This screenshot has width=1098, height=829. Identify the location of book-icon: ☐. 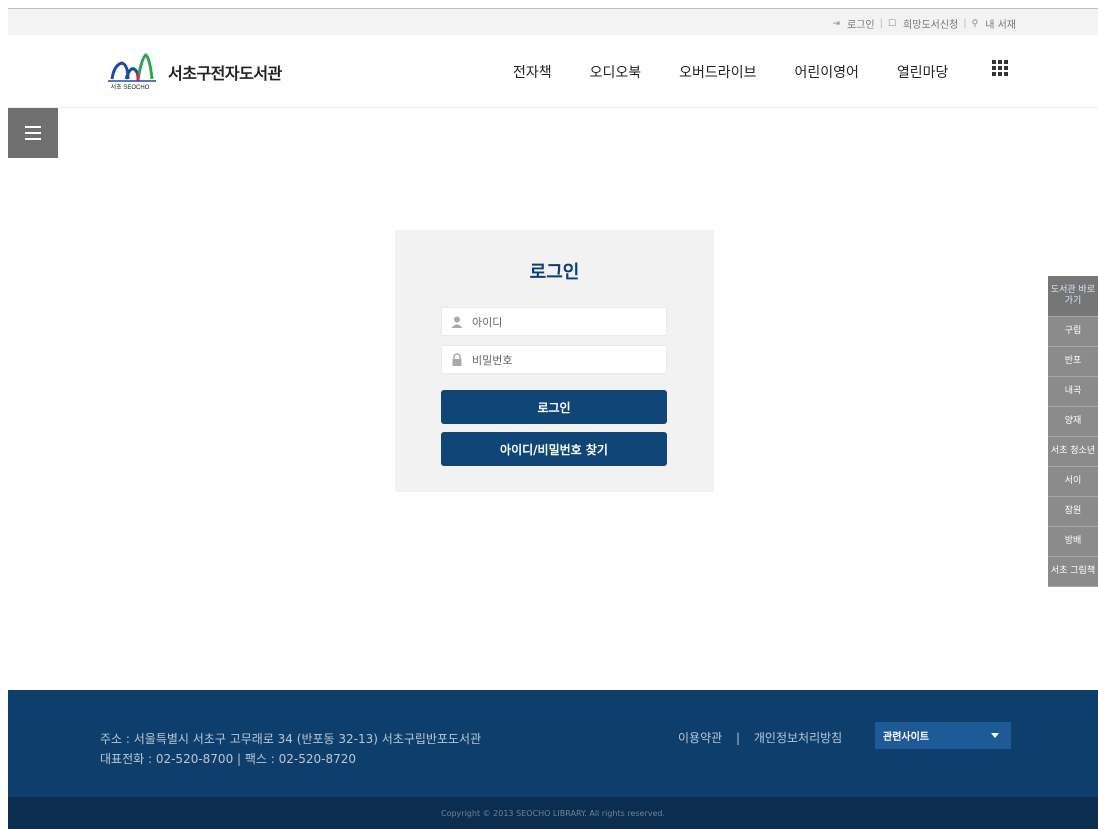
(892, 23).